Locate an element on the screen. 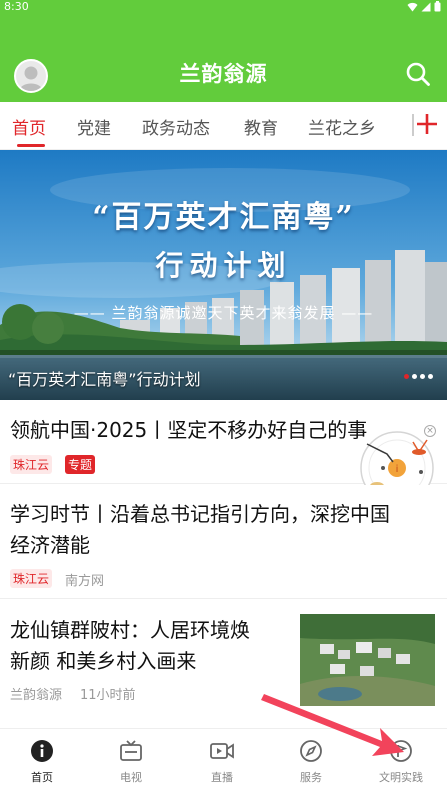 The image size is (447, 792). flag-circle-icon is located at coordinates (401, 751).